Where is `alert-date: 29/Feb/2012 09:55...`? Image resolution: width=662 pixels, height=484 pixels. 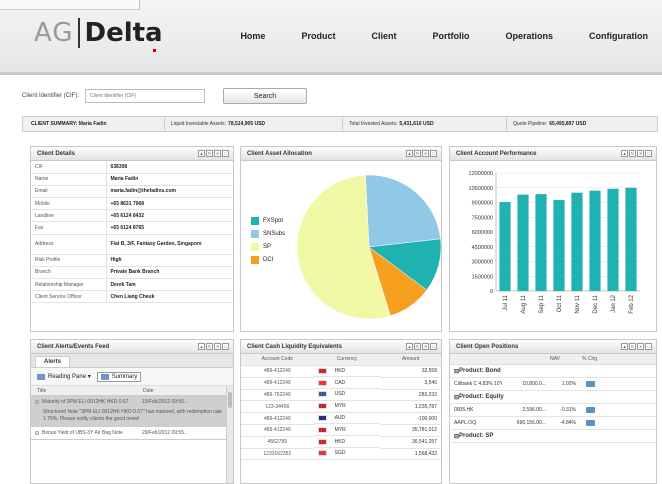
alert-date: 29/Feb/2012 09:55... is located at coordinates (165, 432).